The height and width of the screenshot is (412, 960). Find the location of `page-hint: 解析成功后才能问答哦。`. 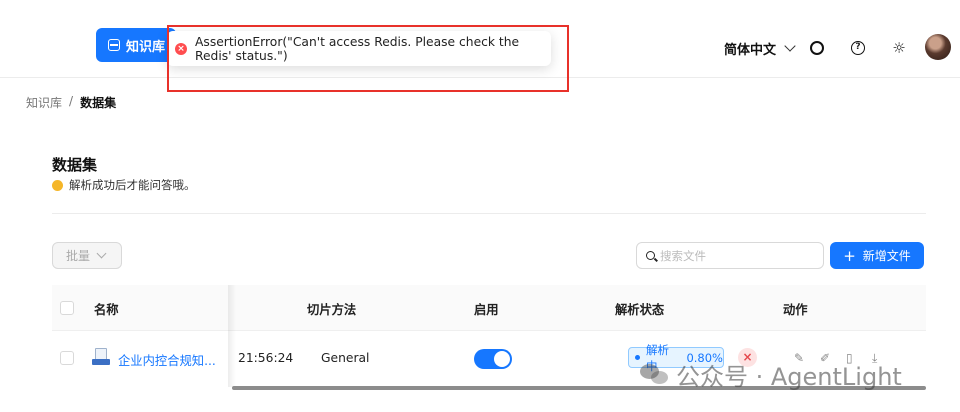

page-hint: 解析成功后才能问答哦。 is located at coordinates (124, 185).